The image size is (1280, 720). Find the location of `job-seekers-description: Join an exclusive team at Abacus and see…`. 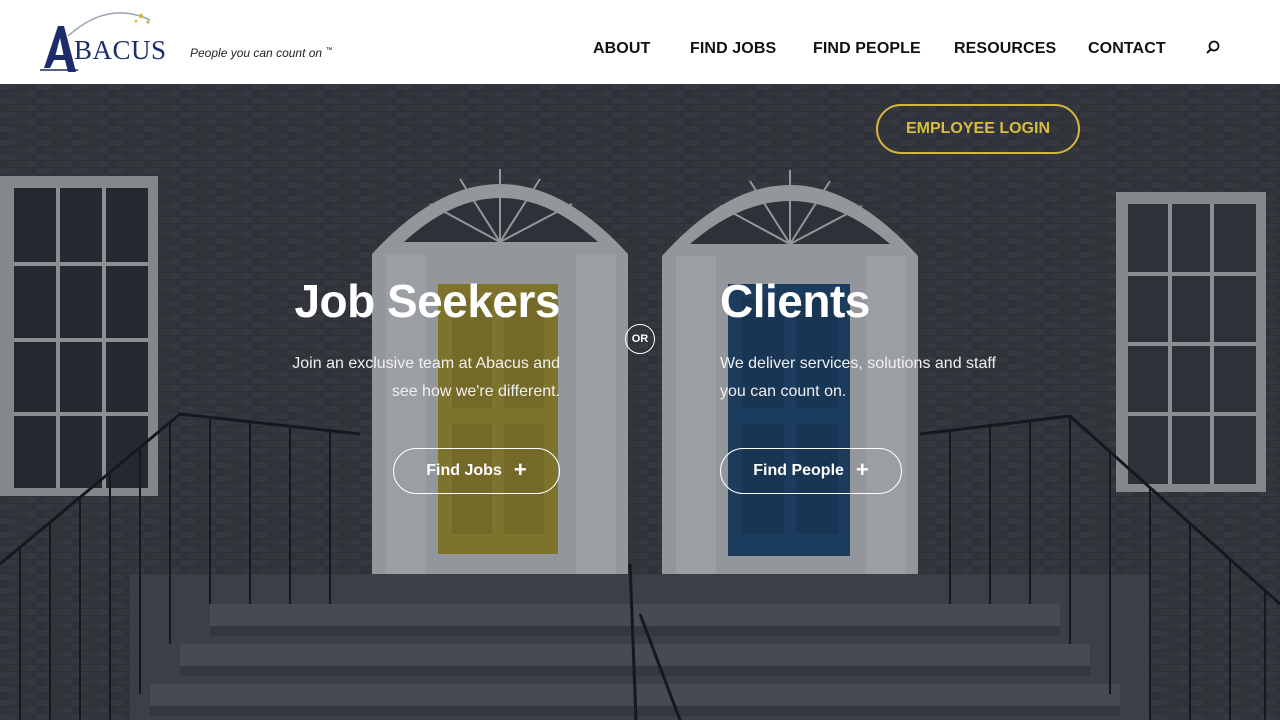

job-seekers-description: Join an exclusive team at Abacus and see… is located at coordinates (400, 378).